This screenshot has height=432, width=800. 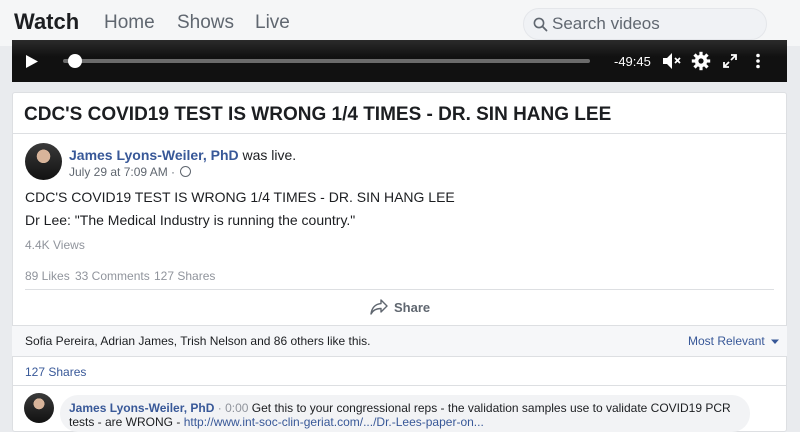 I want to click on likes-divider-top, so click(x=399, y=325).